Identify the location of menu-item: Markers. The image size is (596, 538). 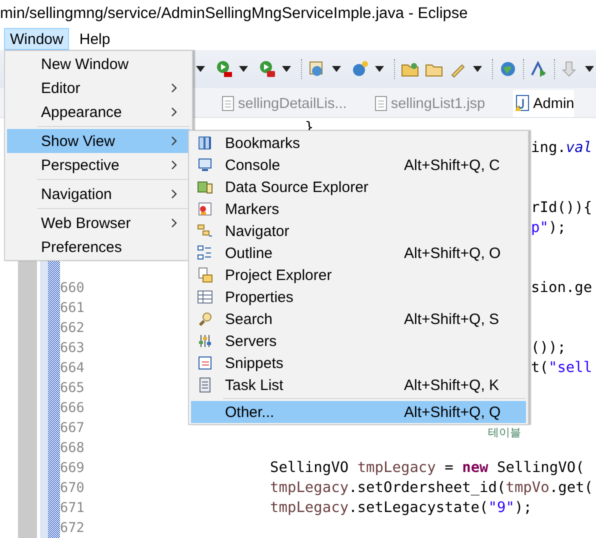
(358, 209).